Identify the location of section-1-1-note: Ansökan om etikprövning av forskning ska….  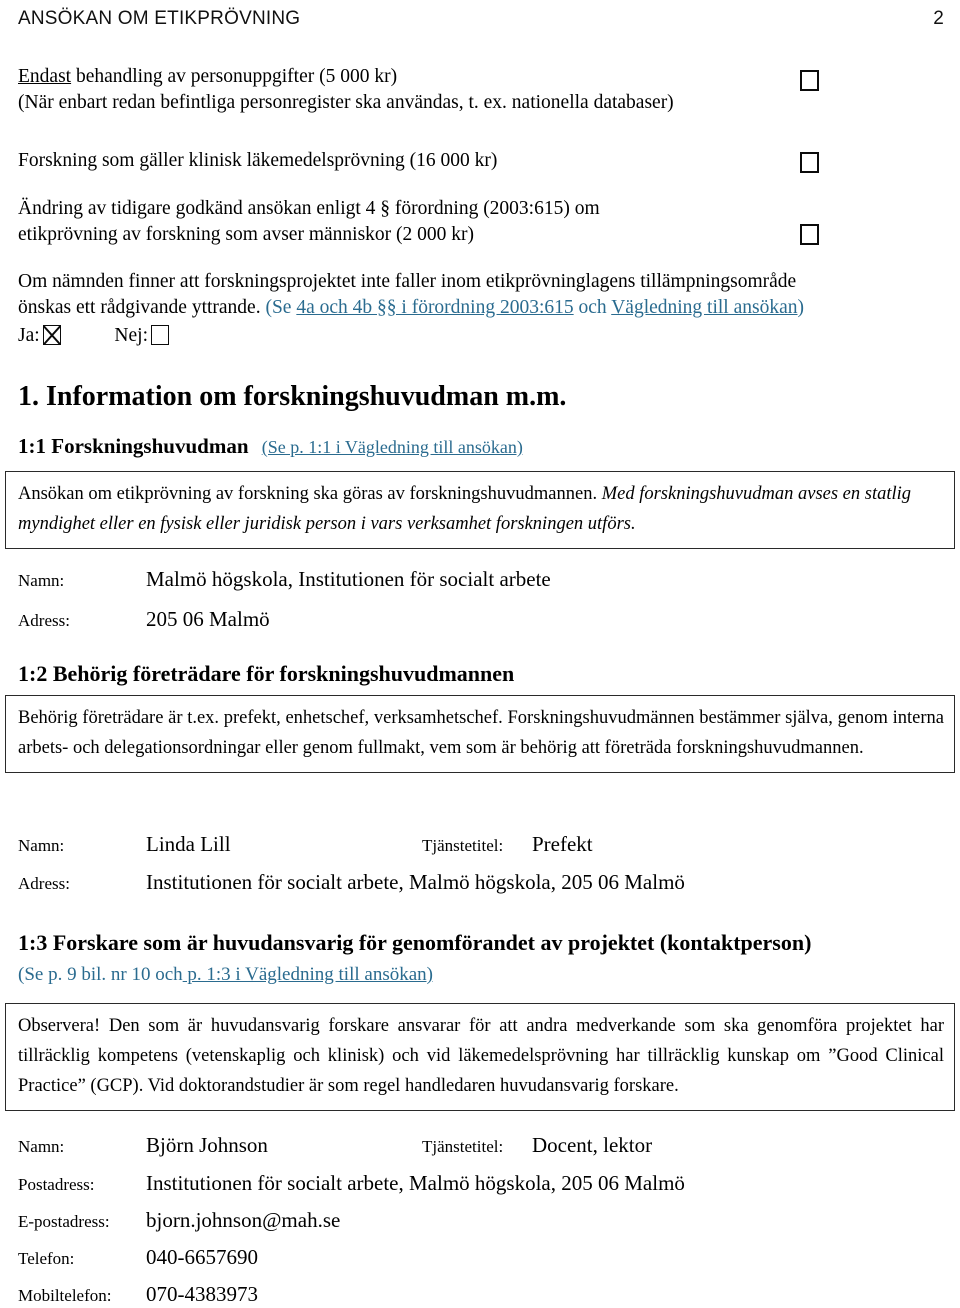
(481, 509).